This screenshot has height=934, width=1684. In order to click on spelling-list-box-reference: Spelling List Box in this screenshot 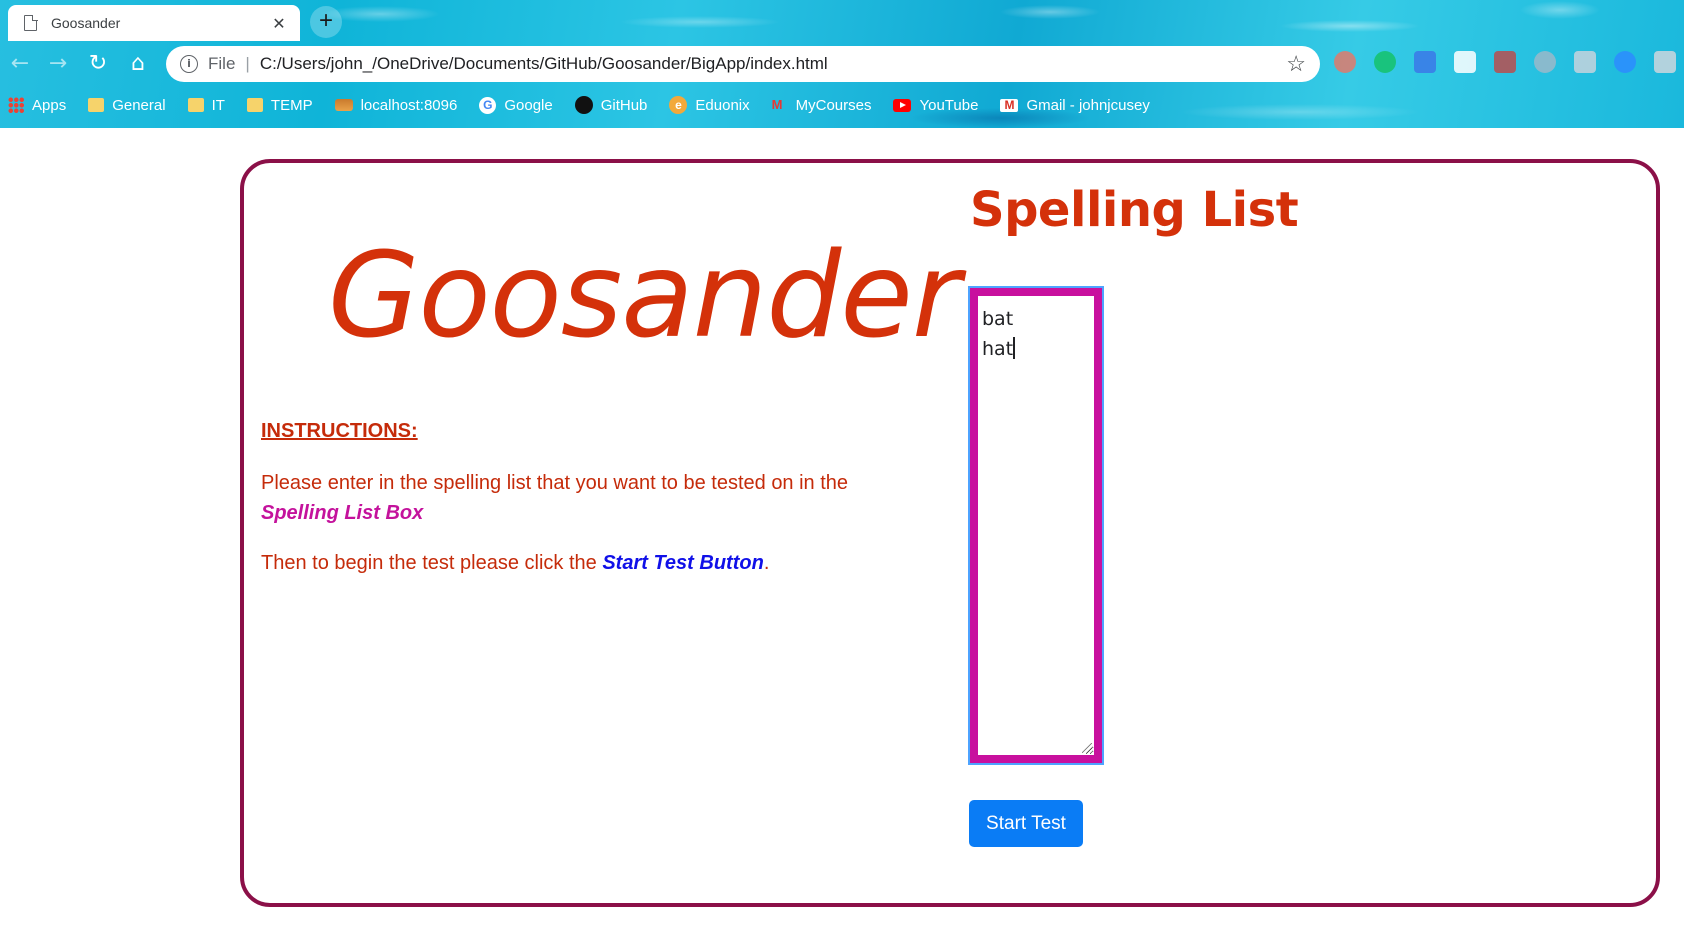, I will do `click(342, 513)`.